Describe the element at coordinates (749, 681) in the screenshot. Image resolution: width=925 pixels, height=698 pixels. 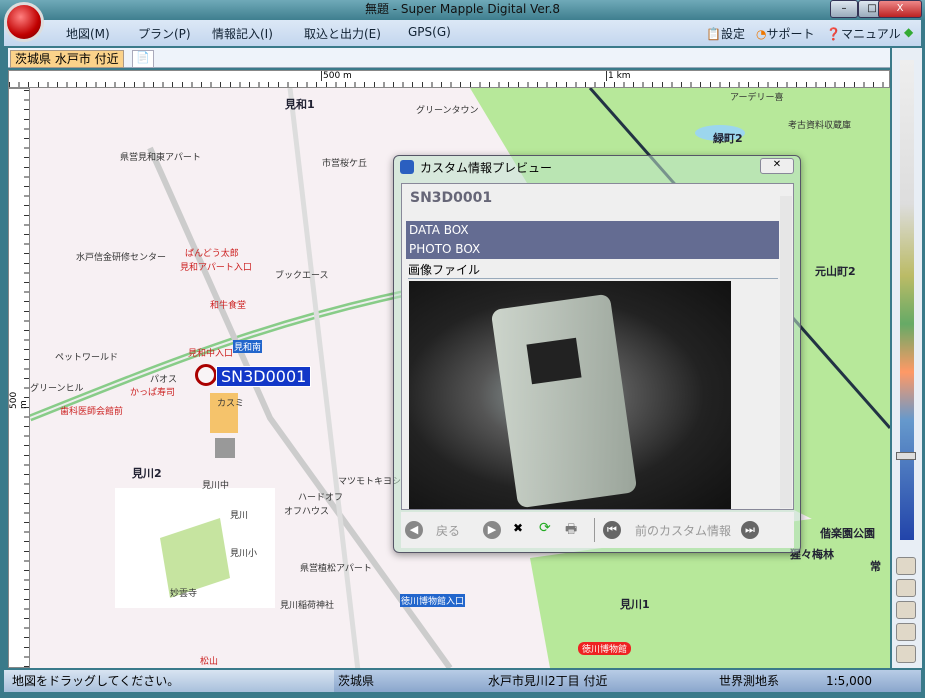
I see `status-datum: 世界測地系` at that location.